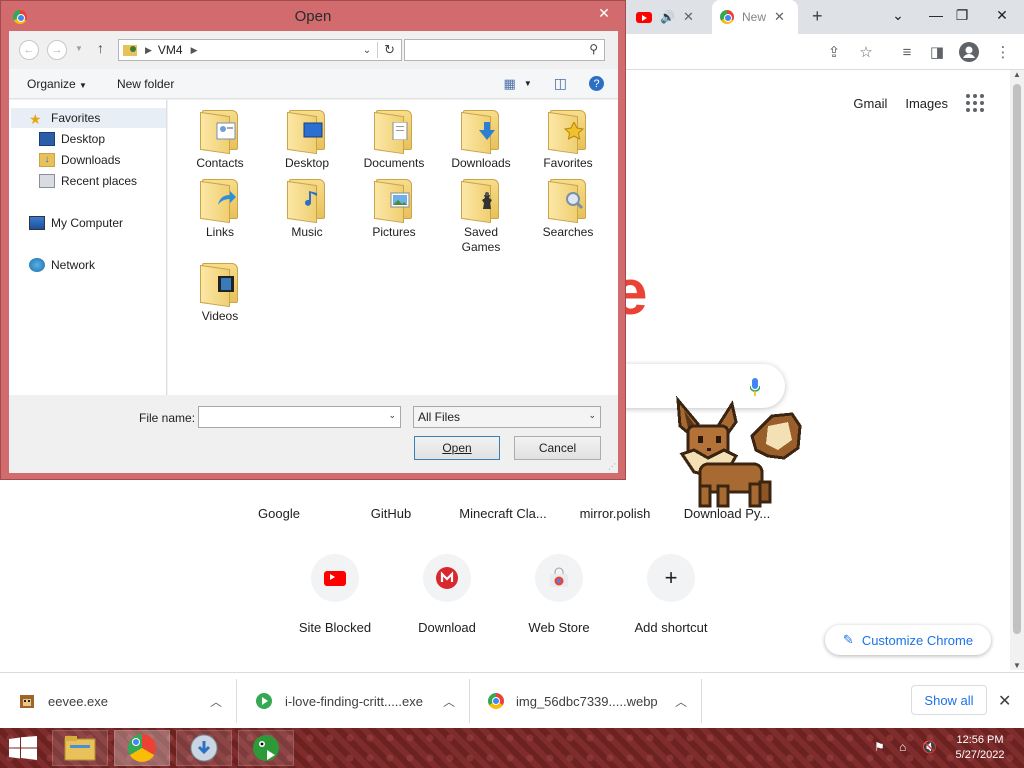  What do you see at coordinates (100, 48) in the screenshot?
I see `up-arrow-icon: ↑` at bounding box center [100, 48].